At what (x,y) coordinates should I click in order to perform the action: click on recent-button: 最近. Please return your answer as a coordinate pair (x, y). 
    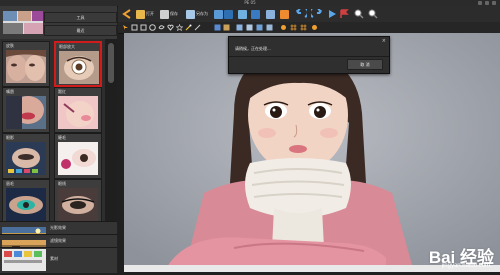
    Looking at the image, I should click on (80, 30).